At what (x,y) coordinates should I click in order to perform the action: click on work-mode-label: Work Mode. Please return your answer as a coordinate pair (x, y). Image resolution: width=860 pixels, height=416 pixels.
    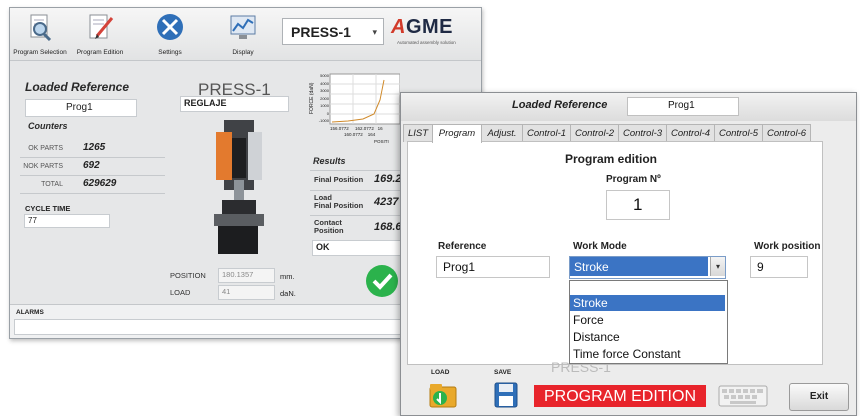
    Looking at the image, I should click on (600, 246).